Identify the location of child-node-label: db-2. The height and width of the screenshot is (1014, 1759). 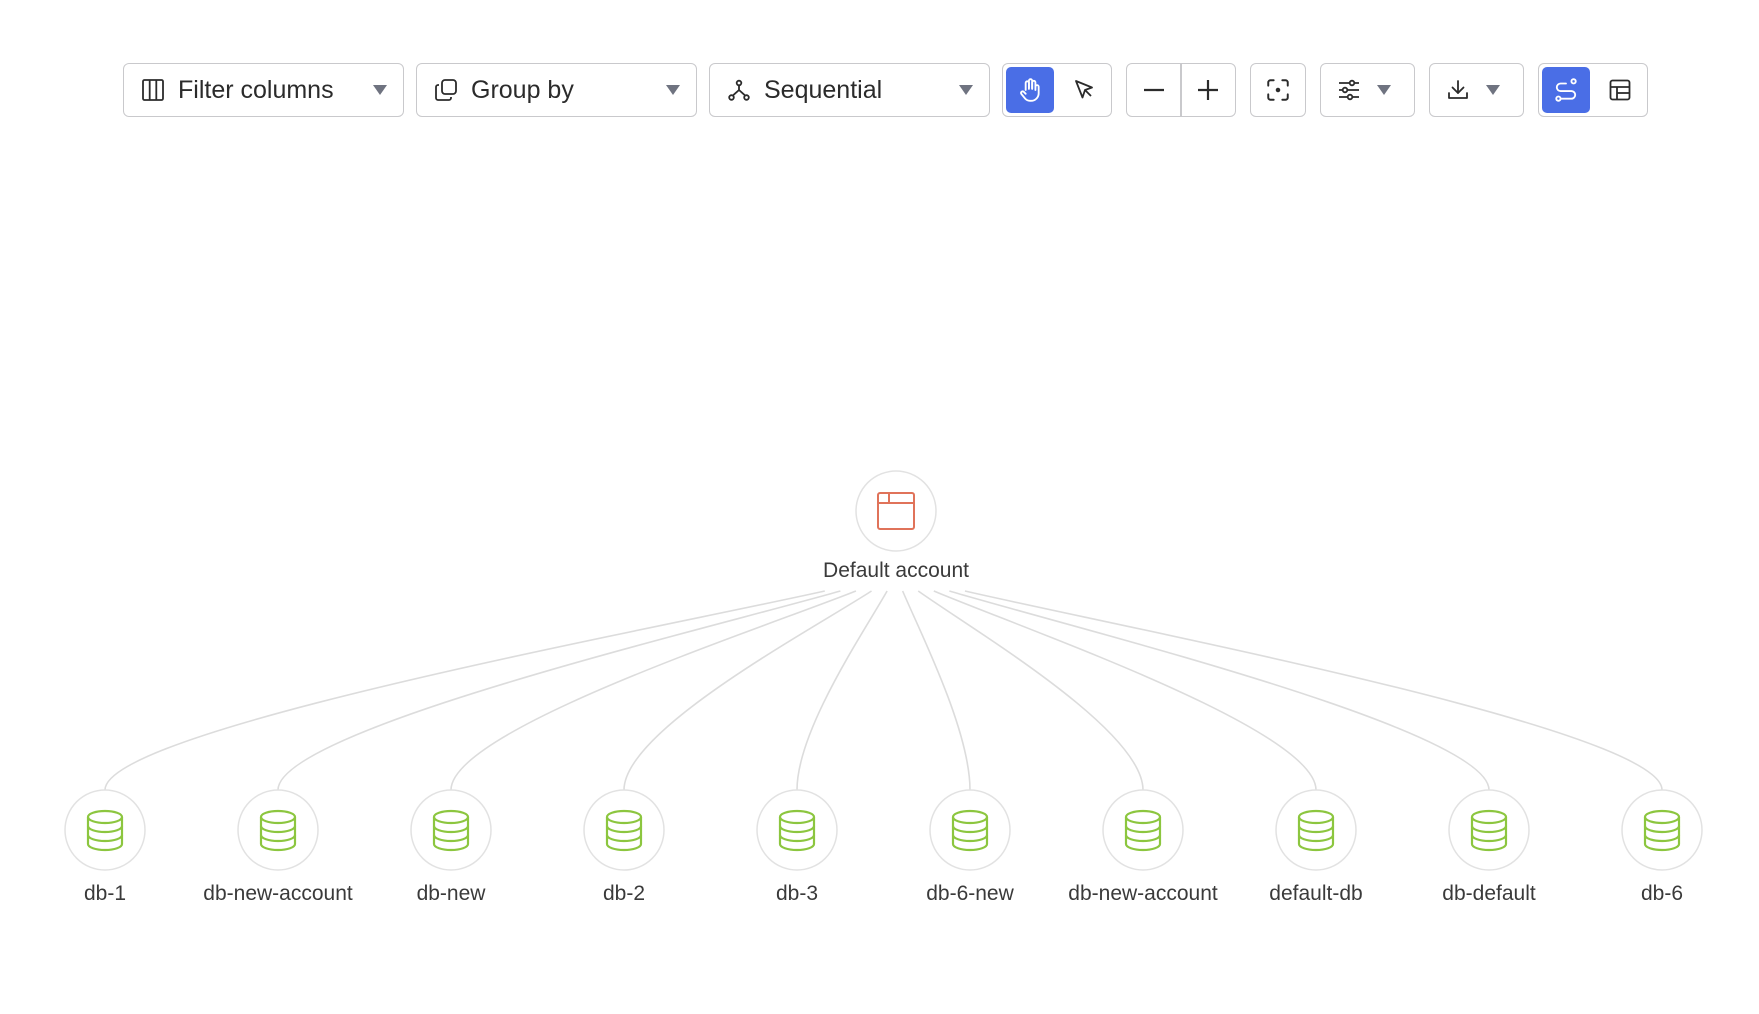
(624, 893).